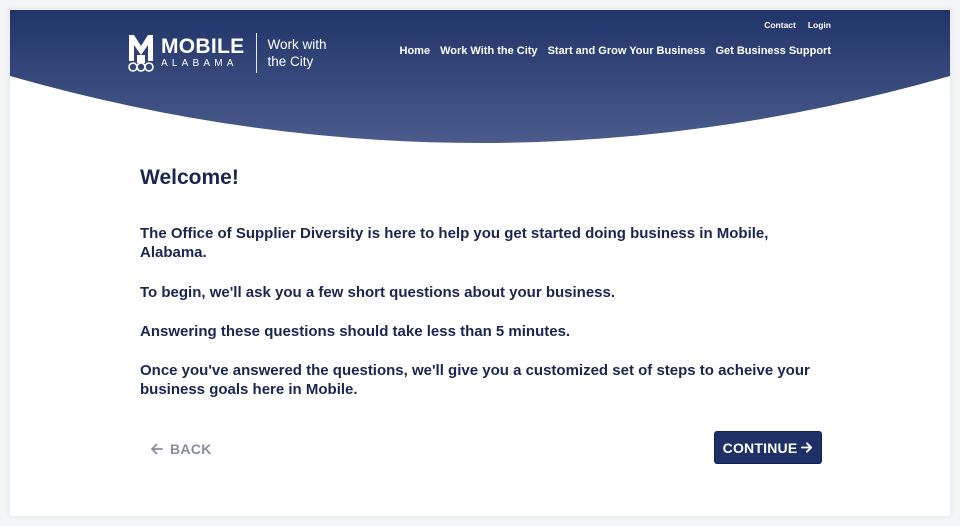 The height and width of the screenshot is (526, 960). I want to click on back-button-label: BACK, so click(191, 449).